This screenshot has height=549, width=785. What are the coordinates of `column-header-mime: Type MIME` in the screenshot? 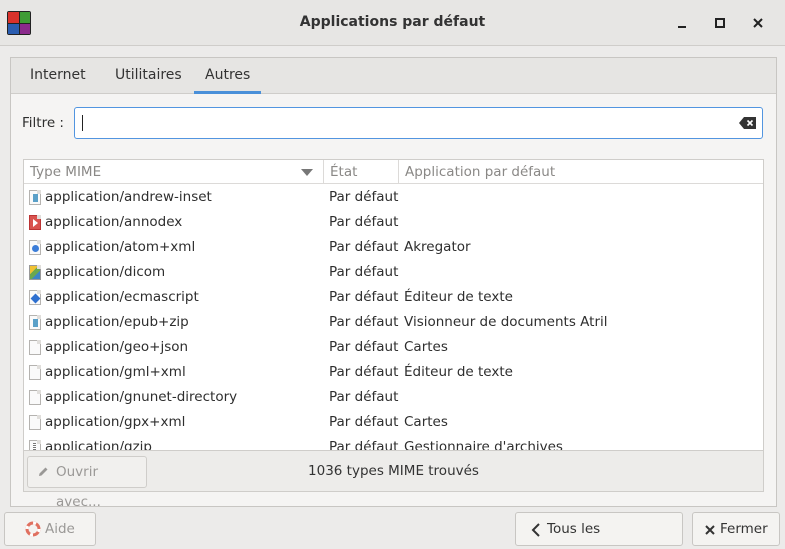 It's located at (173, 172).